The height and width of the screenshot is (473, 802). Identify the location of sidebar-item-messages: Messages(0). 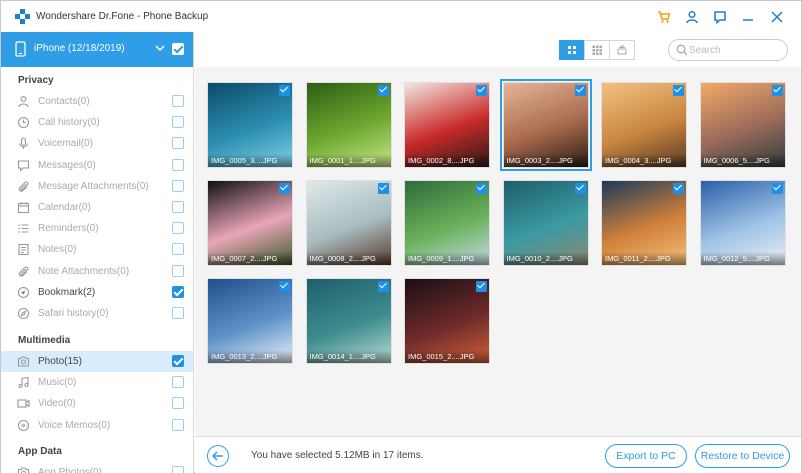
(97, 165).